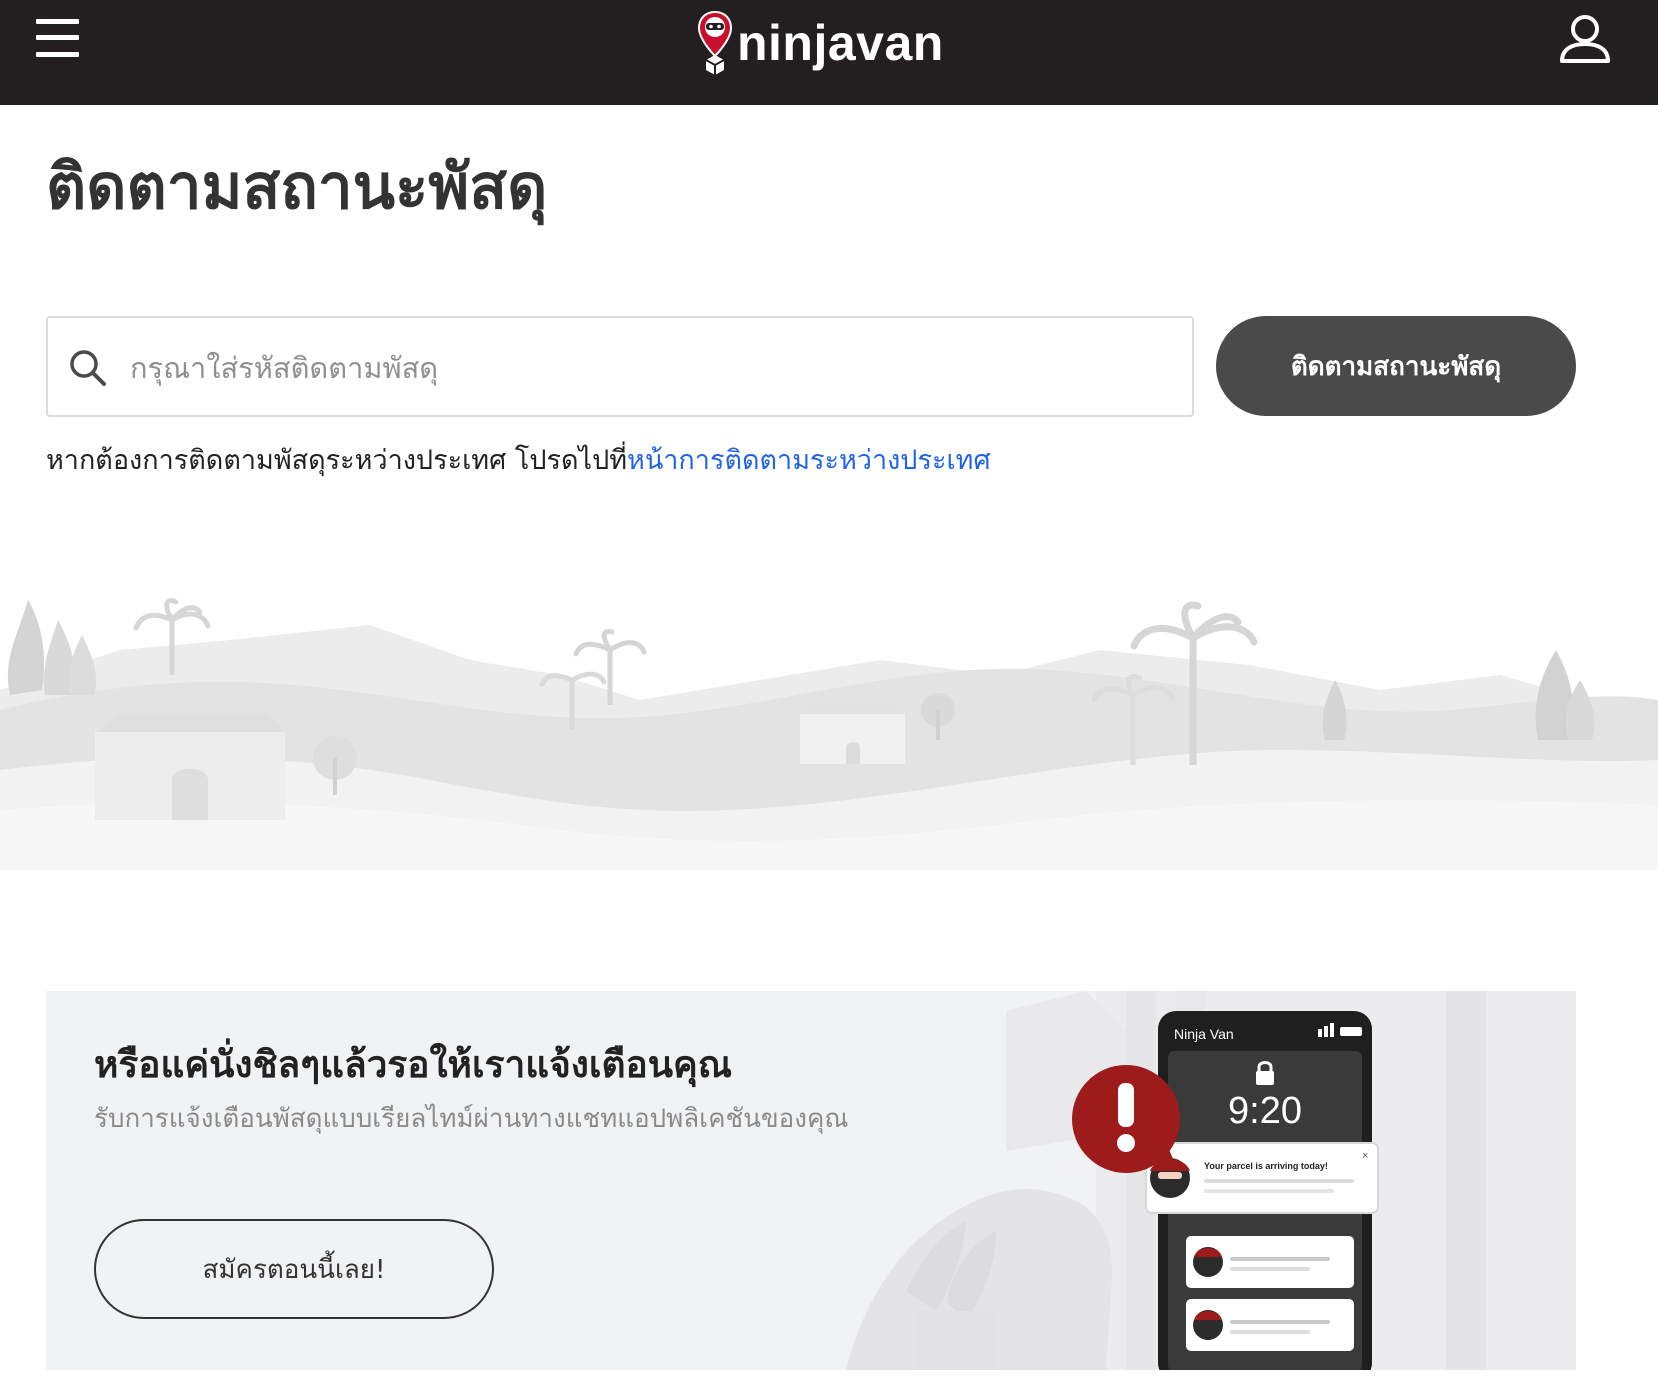 The height and width of the screenshot is (1396, 1658). I want to click on tracking-search-box, so click(620, 366).